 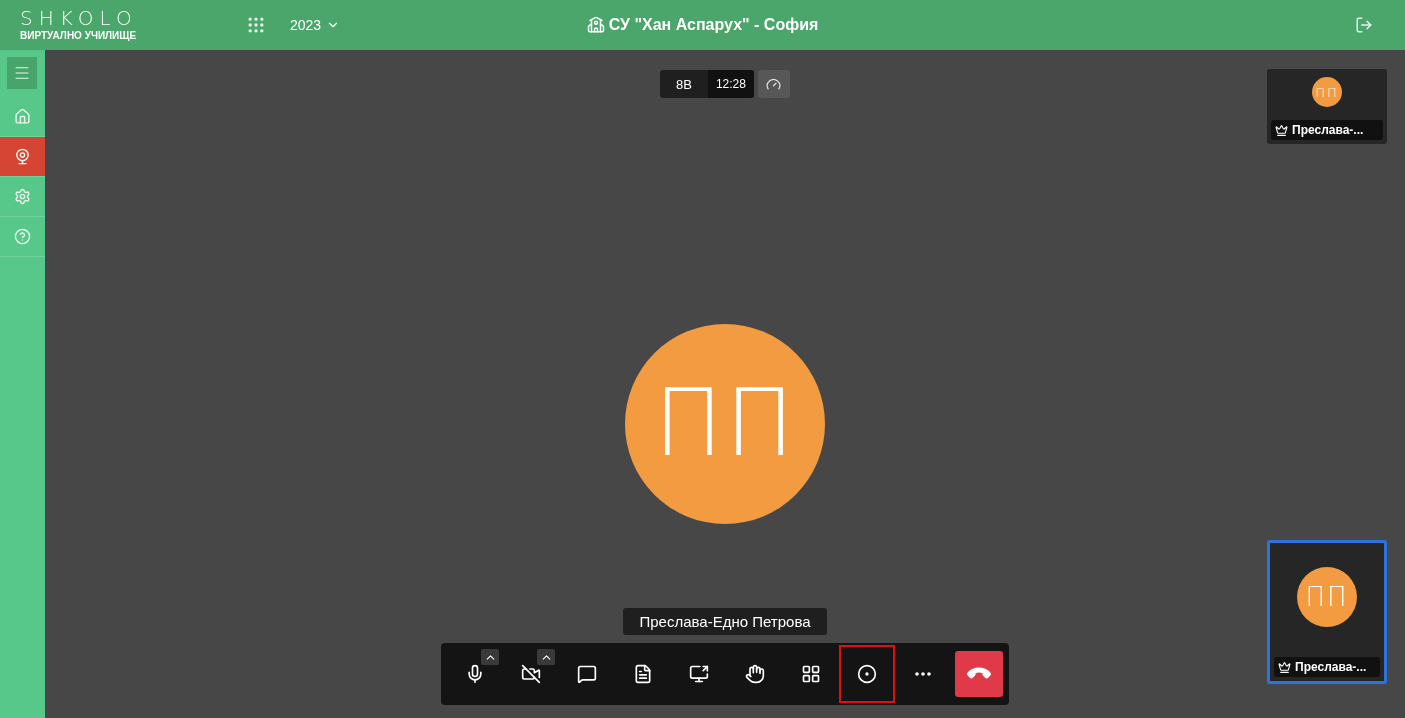 I want to click on hand-icon, so click(x=755, y=674).